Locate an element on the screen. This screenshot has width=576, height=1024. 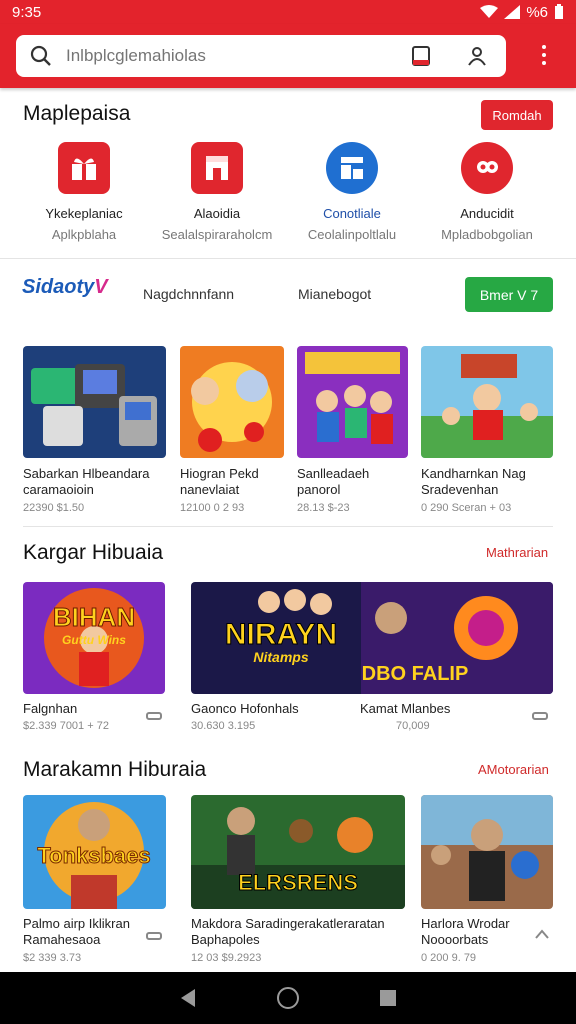
game-art-title: ELRSRENS is located at coordinates (298, 882).